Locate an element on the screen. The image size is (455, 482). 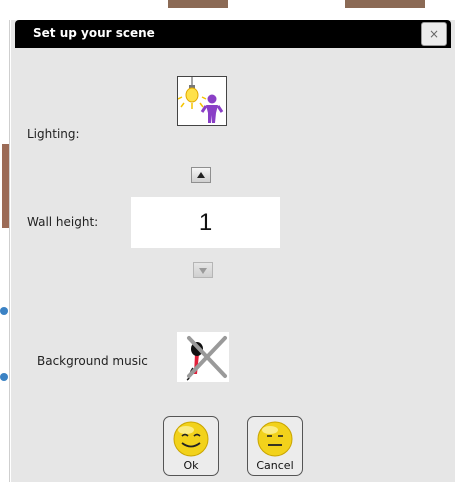
wall-height-decrement-button is located at coordinates (203, 270).